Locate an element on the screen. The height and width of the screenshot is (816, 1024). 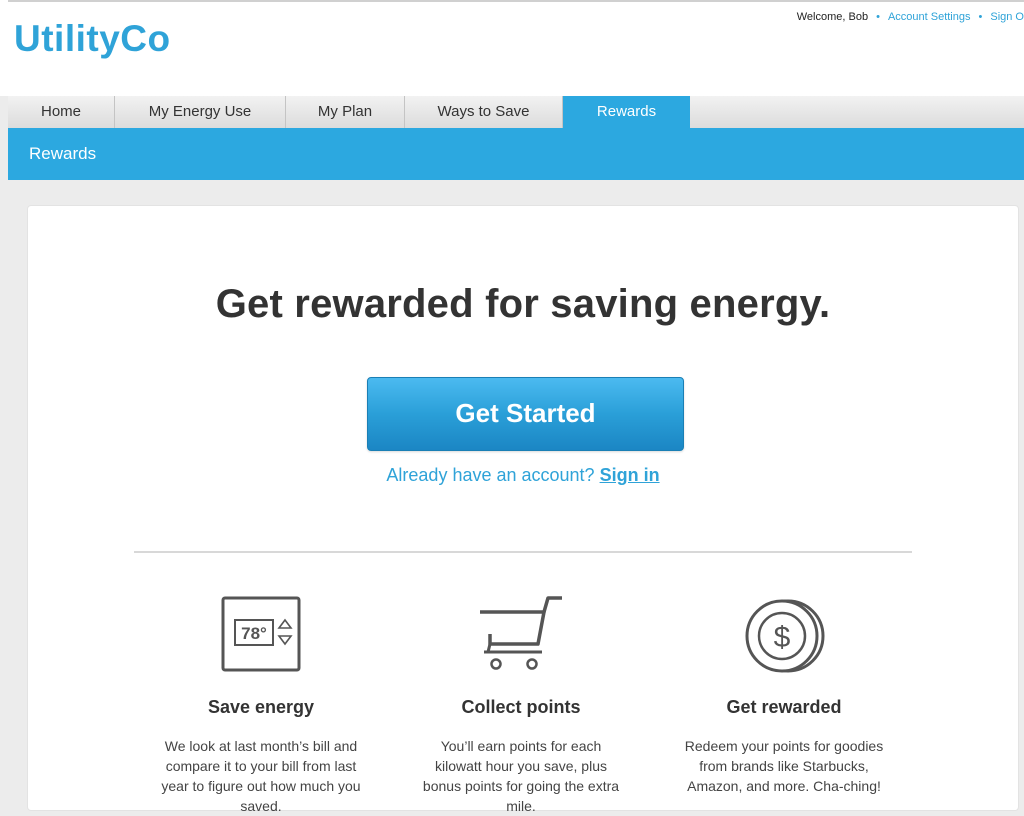
account-prompt: Already have an account? Sign in is located at coordinates (523, 475).